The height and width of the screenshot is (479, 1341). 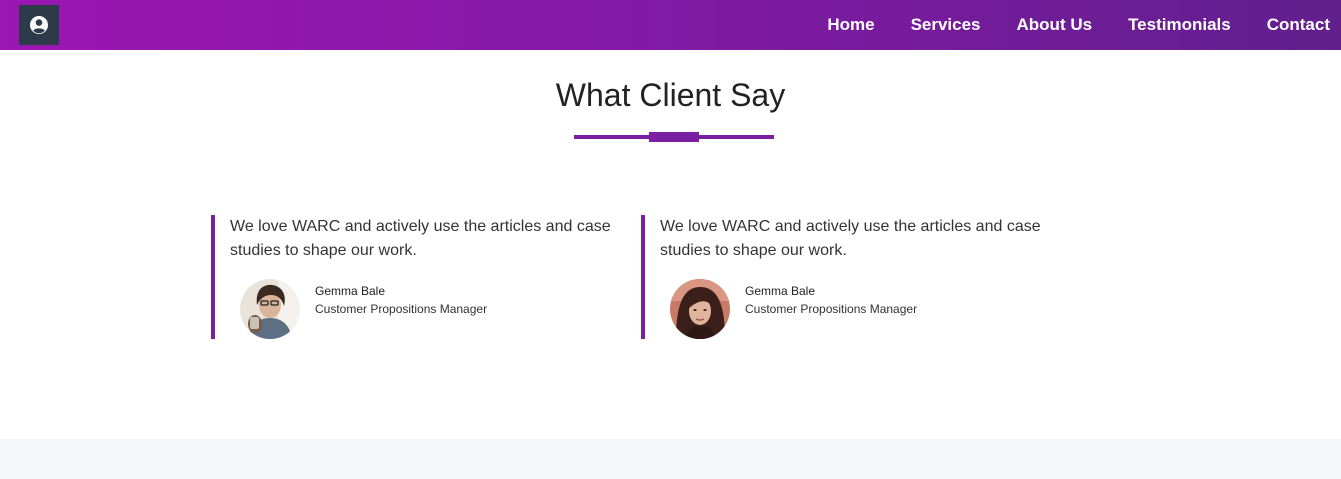 What do you see at coordinates (670, 95) in the screenshot?
I see `section-title: What Client Say` at bounding box center [670, 95].